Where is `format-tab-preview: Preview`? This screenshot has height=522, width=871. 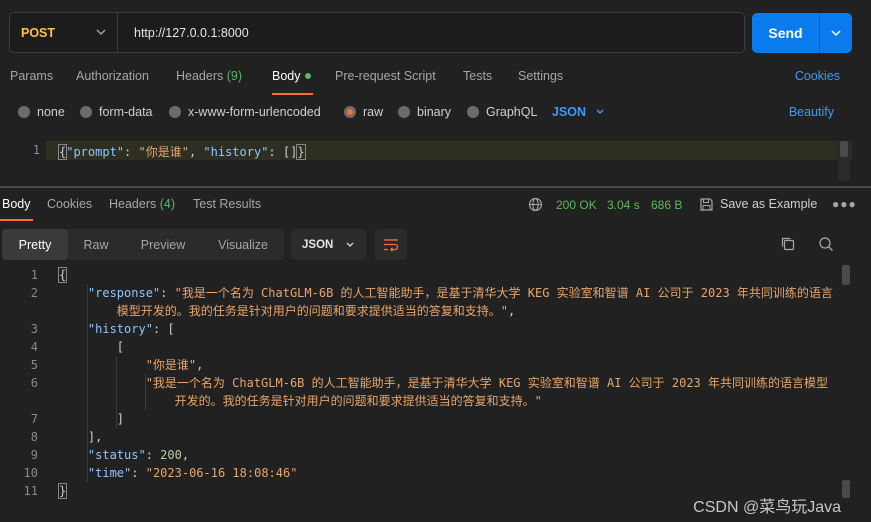
format-tab-preview: Preview is located at coordinates (163, 244).